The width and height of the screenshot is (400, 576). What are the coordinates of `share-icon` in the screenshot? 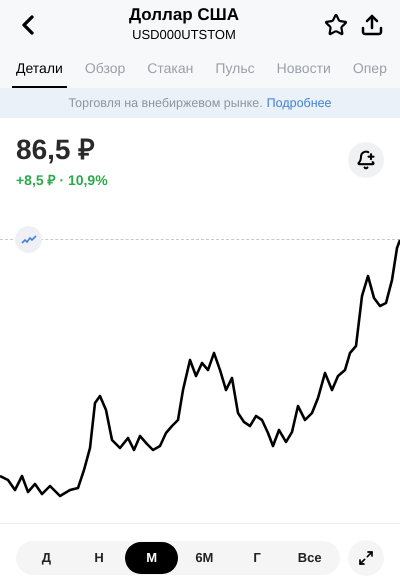 It's located at (372, 25).